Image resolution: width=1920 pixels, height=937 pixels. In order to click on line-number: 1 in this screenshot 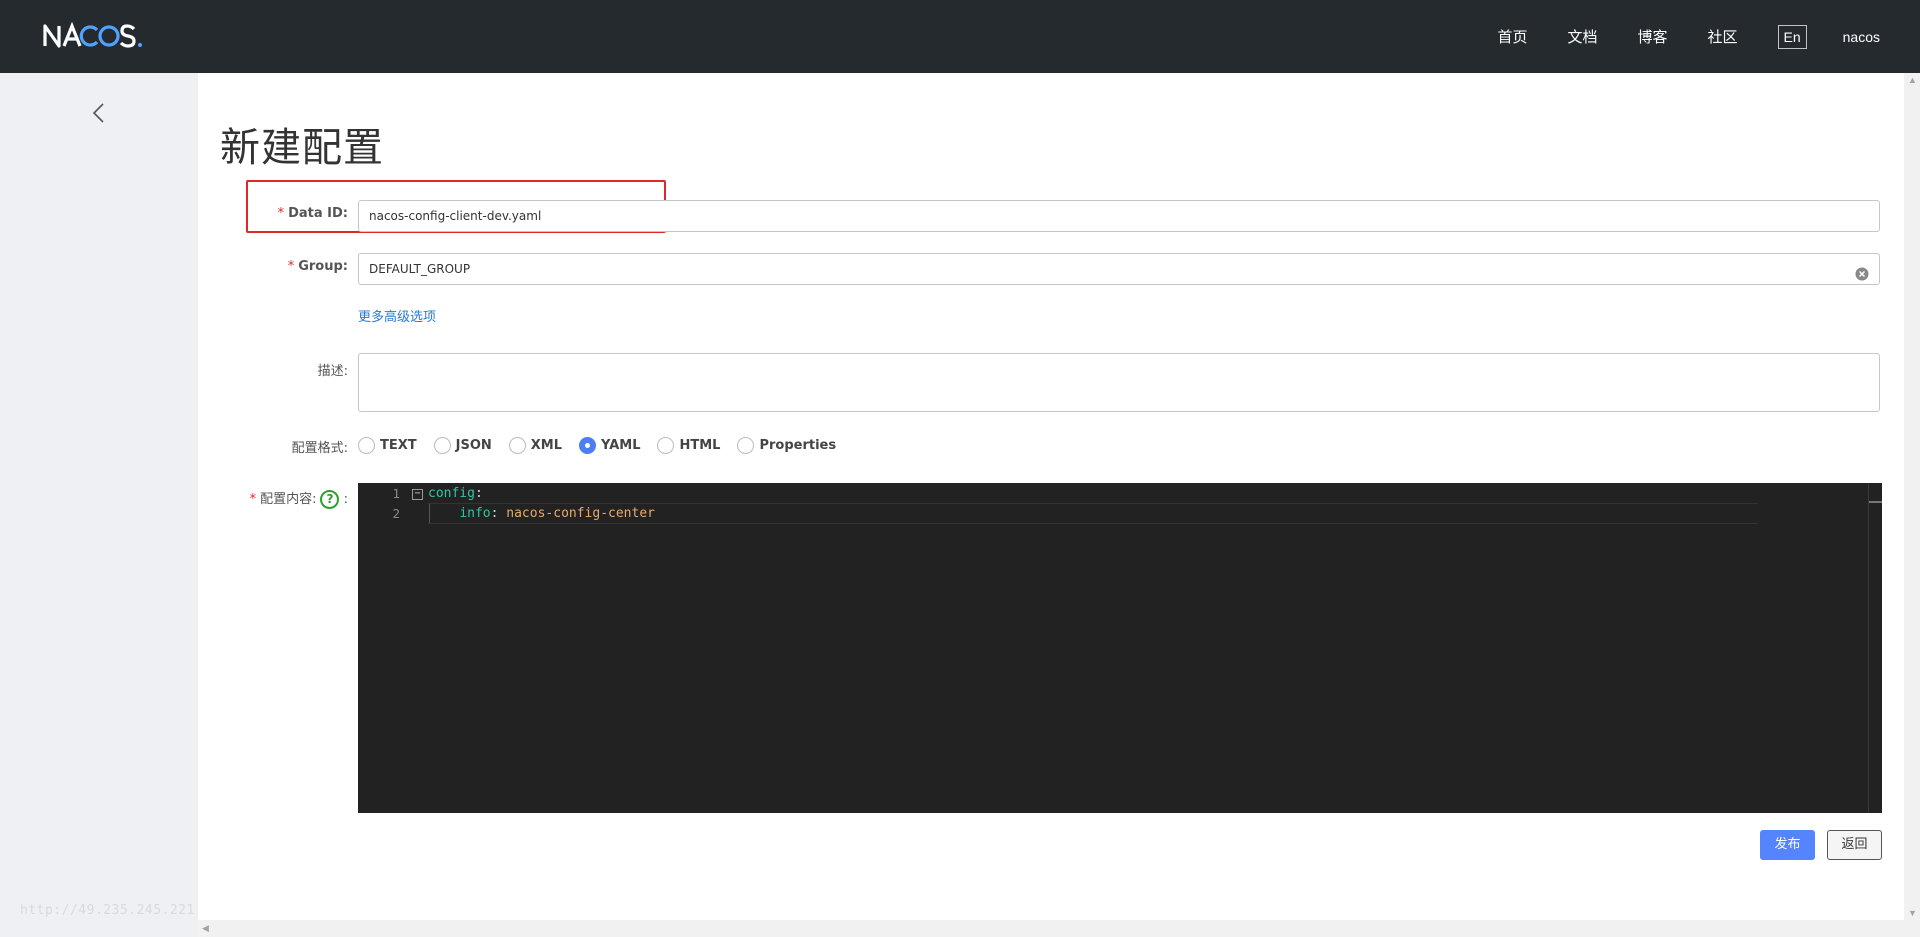, I will do `click(396, 493)`.